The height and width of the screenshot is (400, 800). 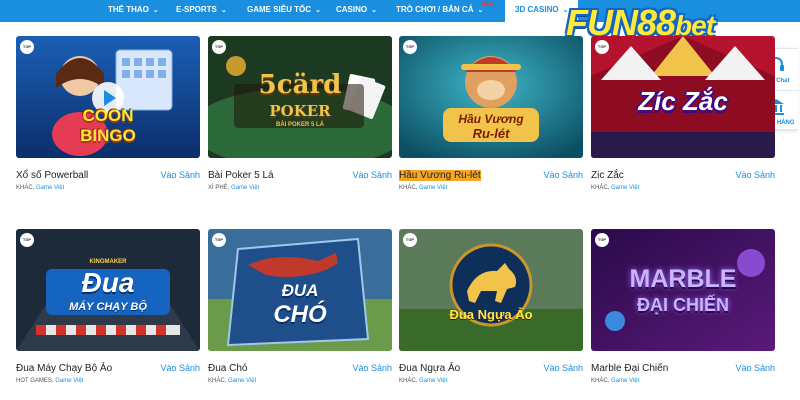 I want to click on game-thumbnail: TGP Hầu Vương Ru-lét, so click(x=491, y=97).